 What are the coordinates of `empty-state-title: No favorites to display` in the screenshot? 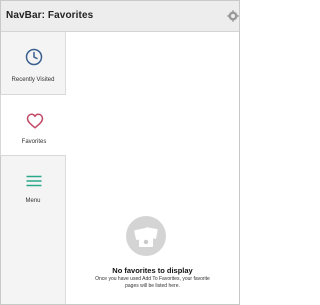 It's located at (152, 270).